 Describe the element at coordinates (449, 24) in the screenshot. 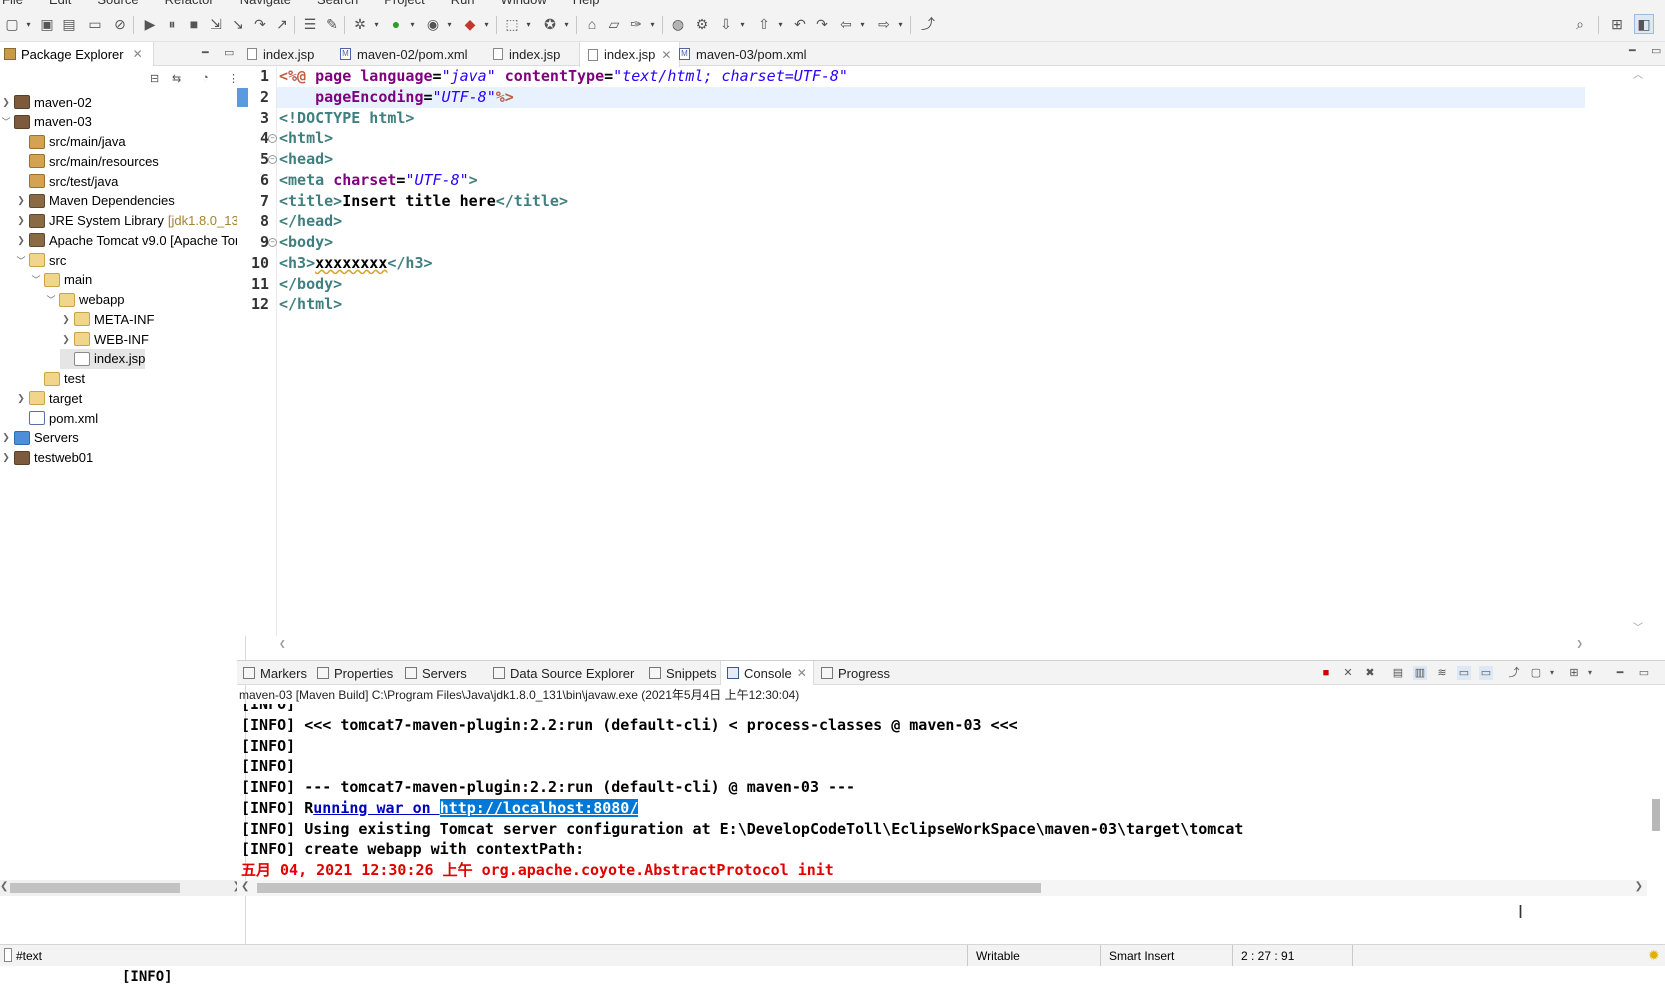

I see `coverage-dropdown-icon: ▾` at that location.